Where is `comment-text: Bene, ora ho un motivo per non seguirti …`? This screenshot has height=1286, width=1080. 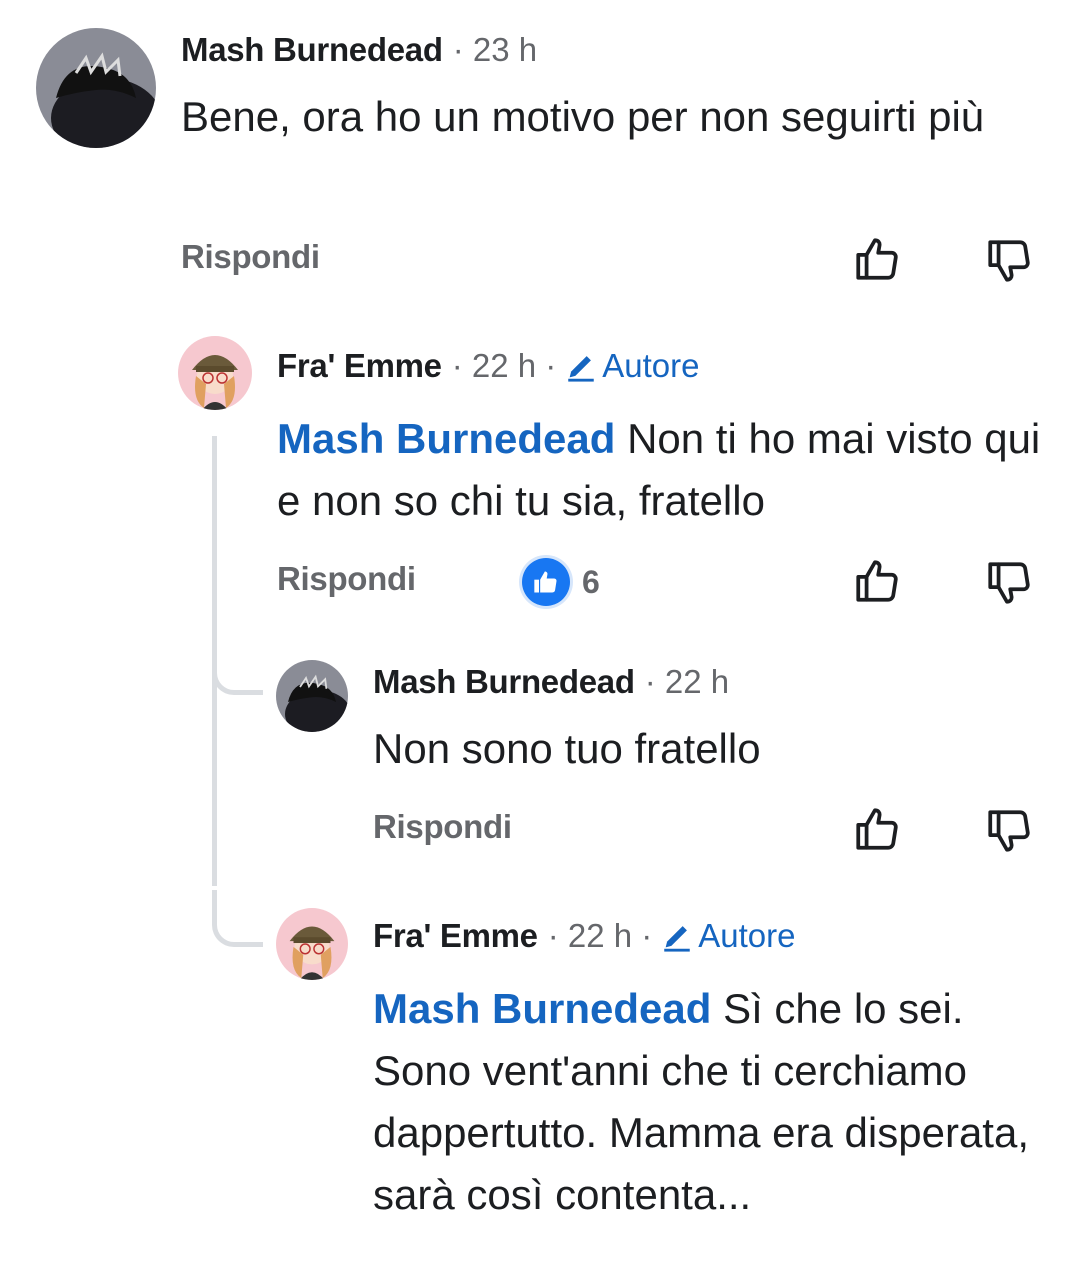
comment-text: Bene, ora ho un motivo per non seguirti … is located at coordinates (611, 117).